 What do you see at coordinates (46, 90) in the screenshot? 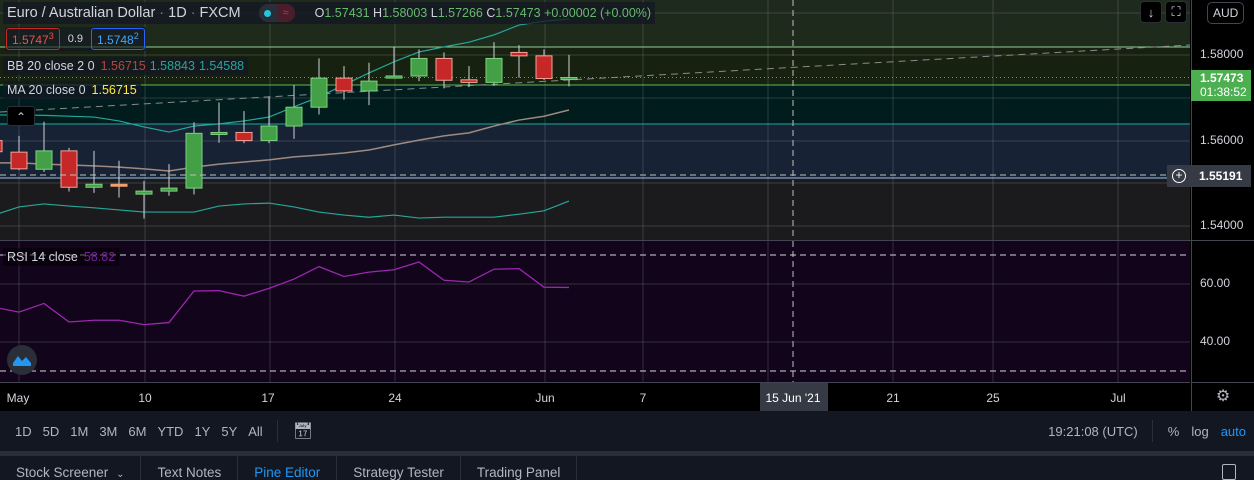
I see `ma-label: MA 20 close 0` at bounding box center [46, 90].